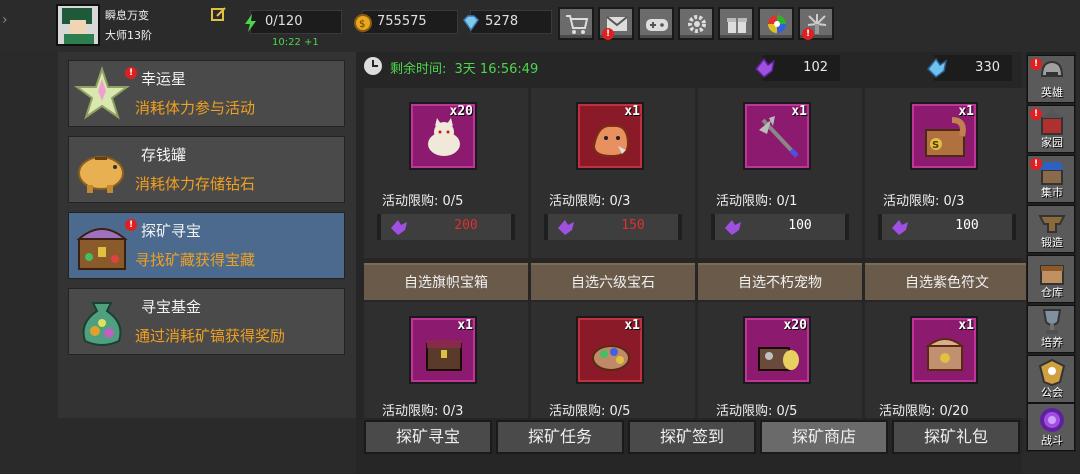  Describe the element at coordinates (1051, 279) in the screenshot. I see `sidebar-item-warehouse: 仓库` at that location.